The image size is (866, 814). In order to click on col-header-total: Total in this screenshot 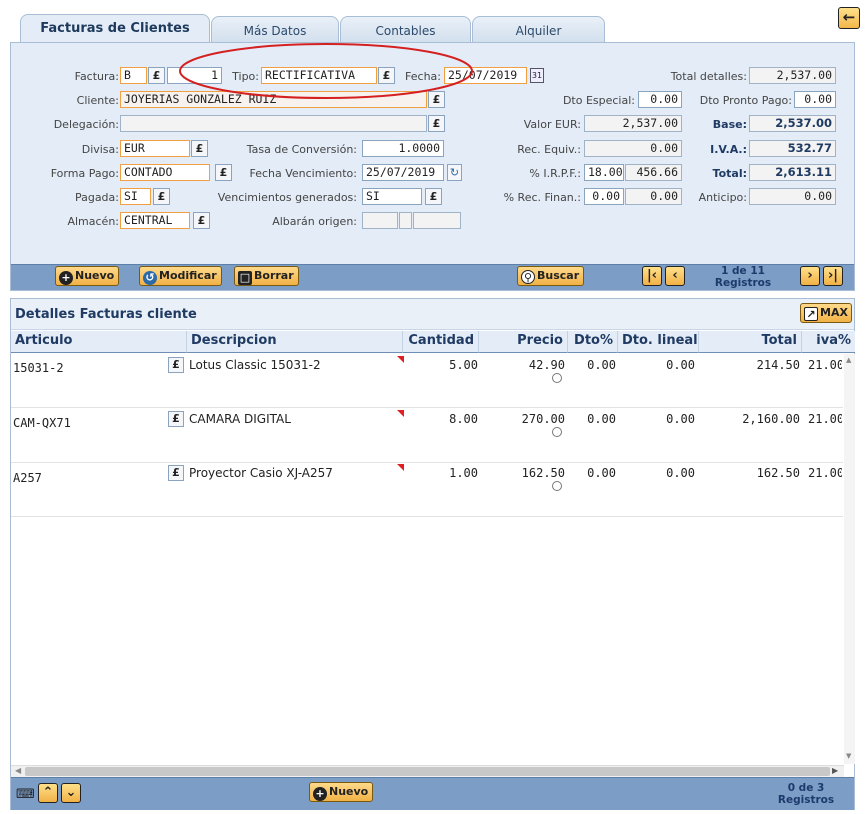, I will do `click(750, 342)`.